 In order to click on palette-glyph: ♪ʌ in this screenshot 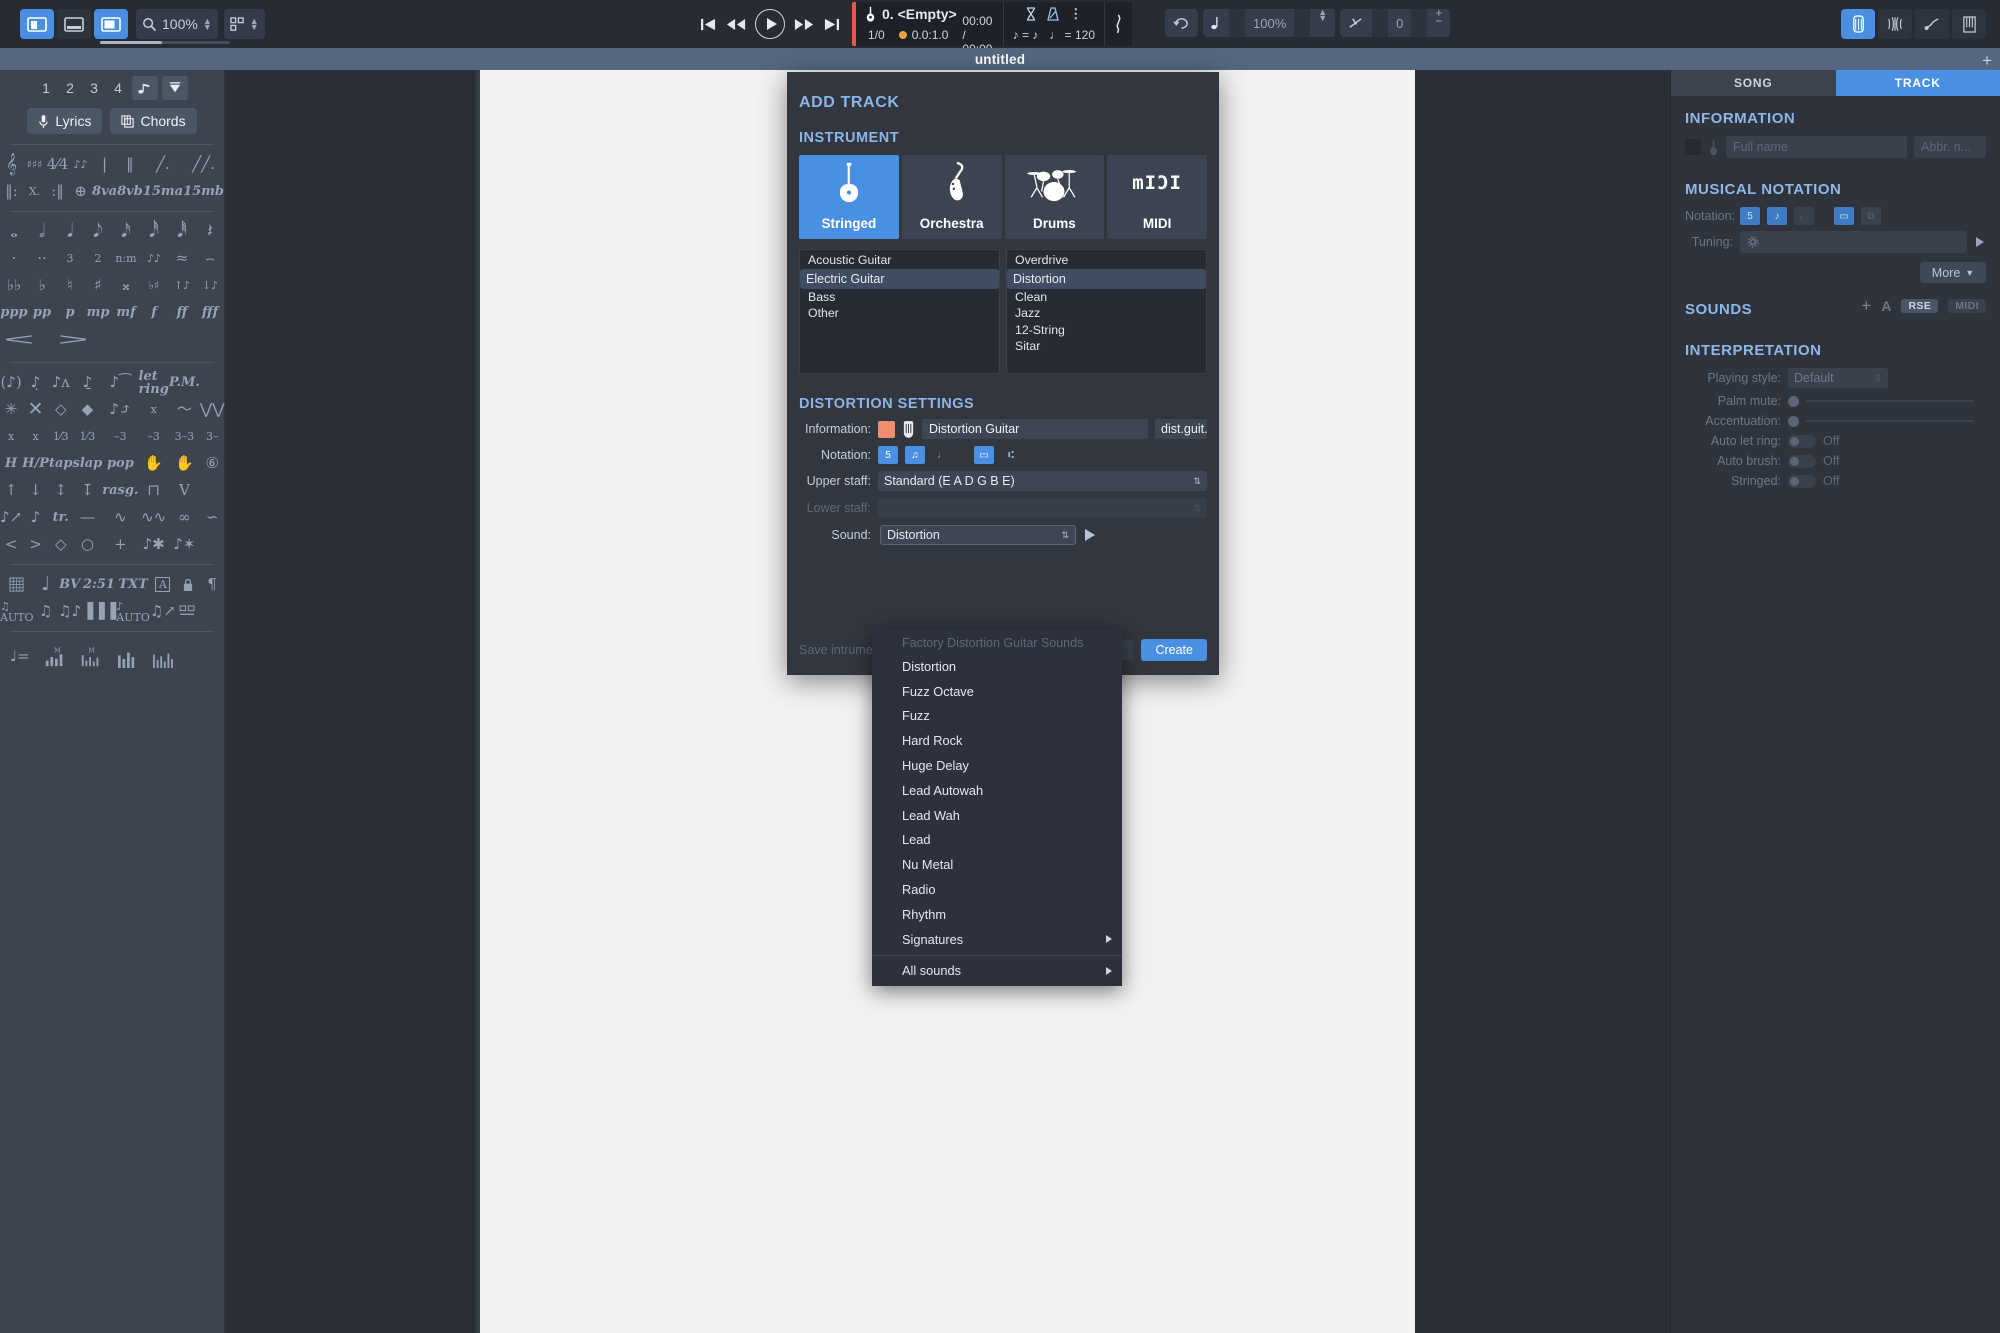, I will do `click(61, 382)`.